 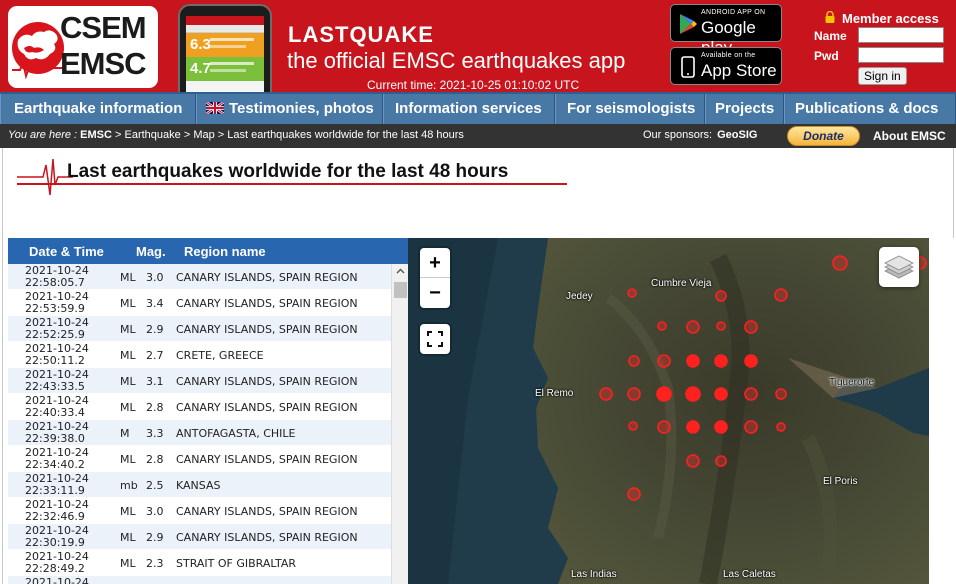 What do you see at coordinates (870, 109) in the screenshot?
I see `nav-publications-docs: Publications & docs` at bounding box center [870, 109].